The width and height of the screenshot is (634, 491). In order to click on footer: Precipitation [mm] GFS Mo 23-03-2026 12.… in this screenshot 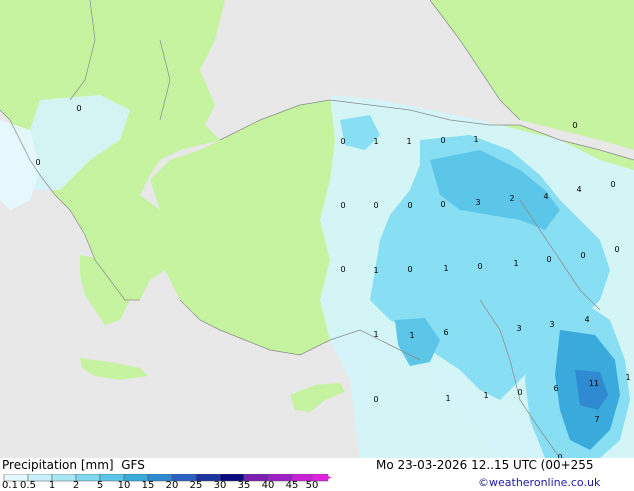, I will do `click(317, 474)`.